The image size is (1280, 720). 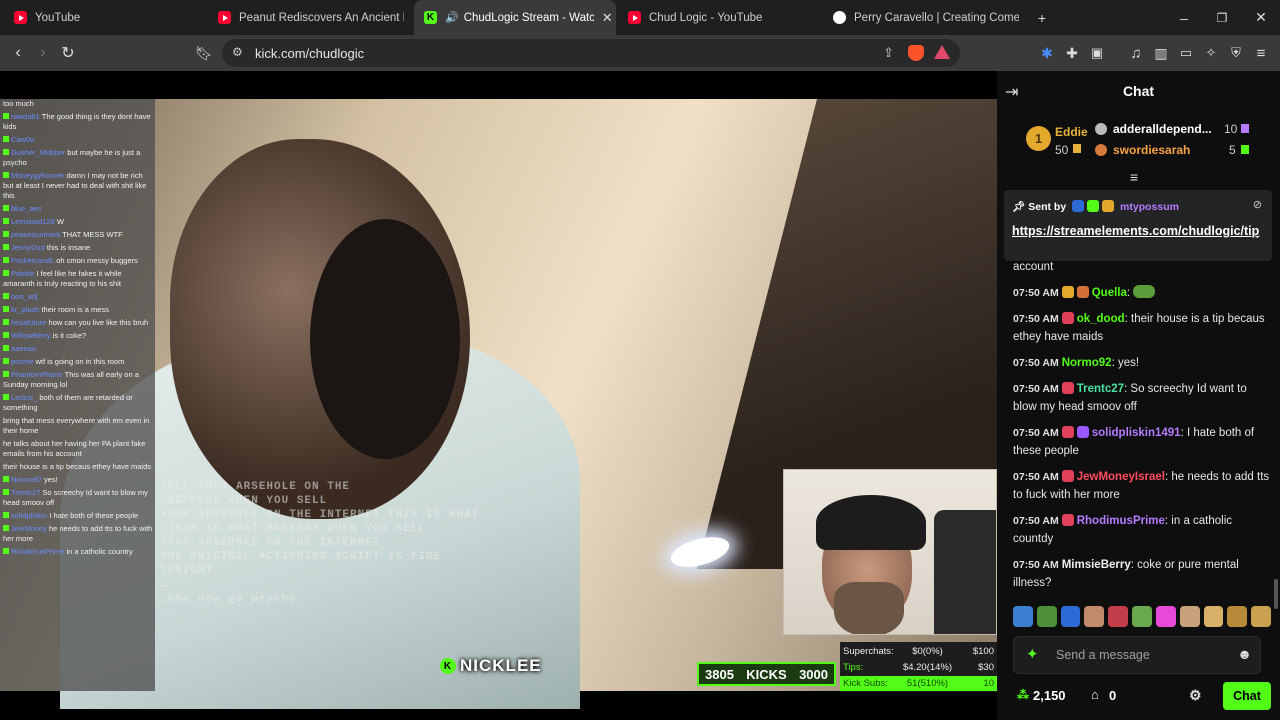 What do you see at coordinates (1261, 53) in the screenshot?
I see `menu-icon: ≡` at bounding box center [1261, 53].